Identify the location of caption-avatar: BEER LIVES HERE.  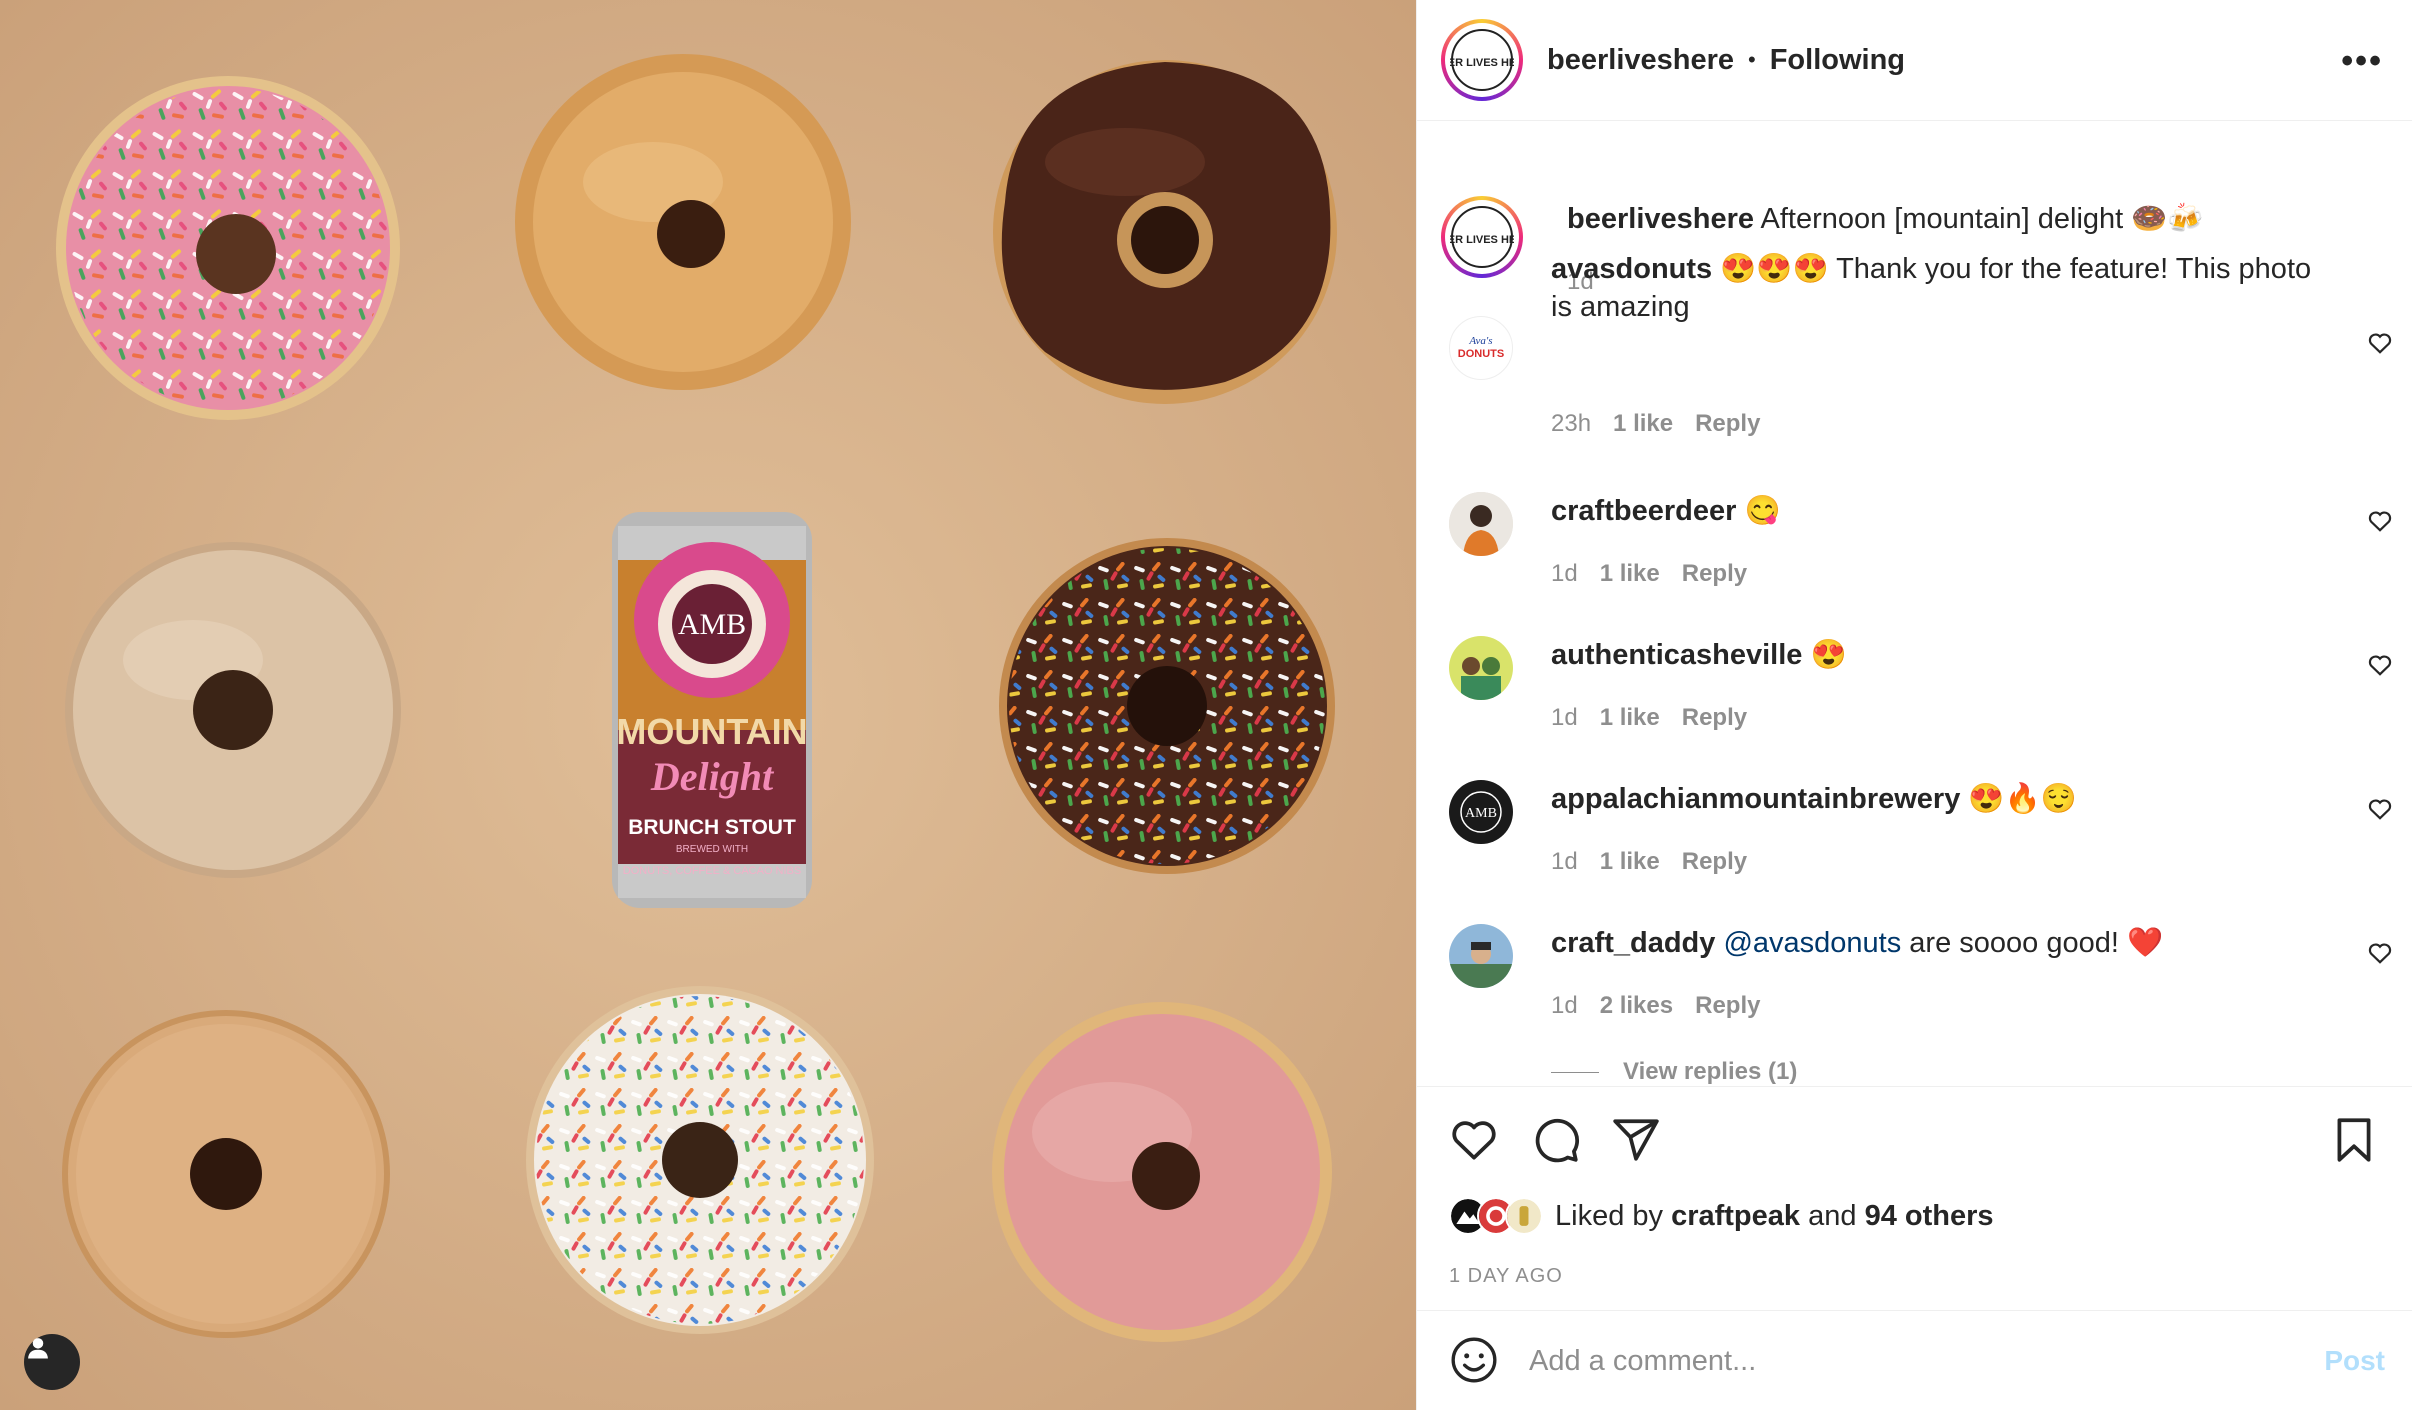
(1482, 237).